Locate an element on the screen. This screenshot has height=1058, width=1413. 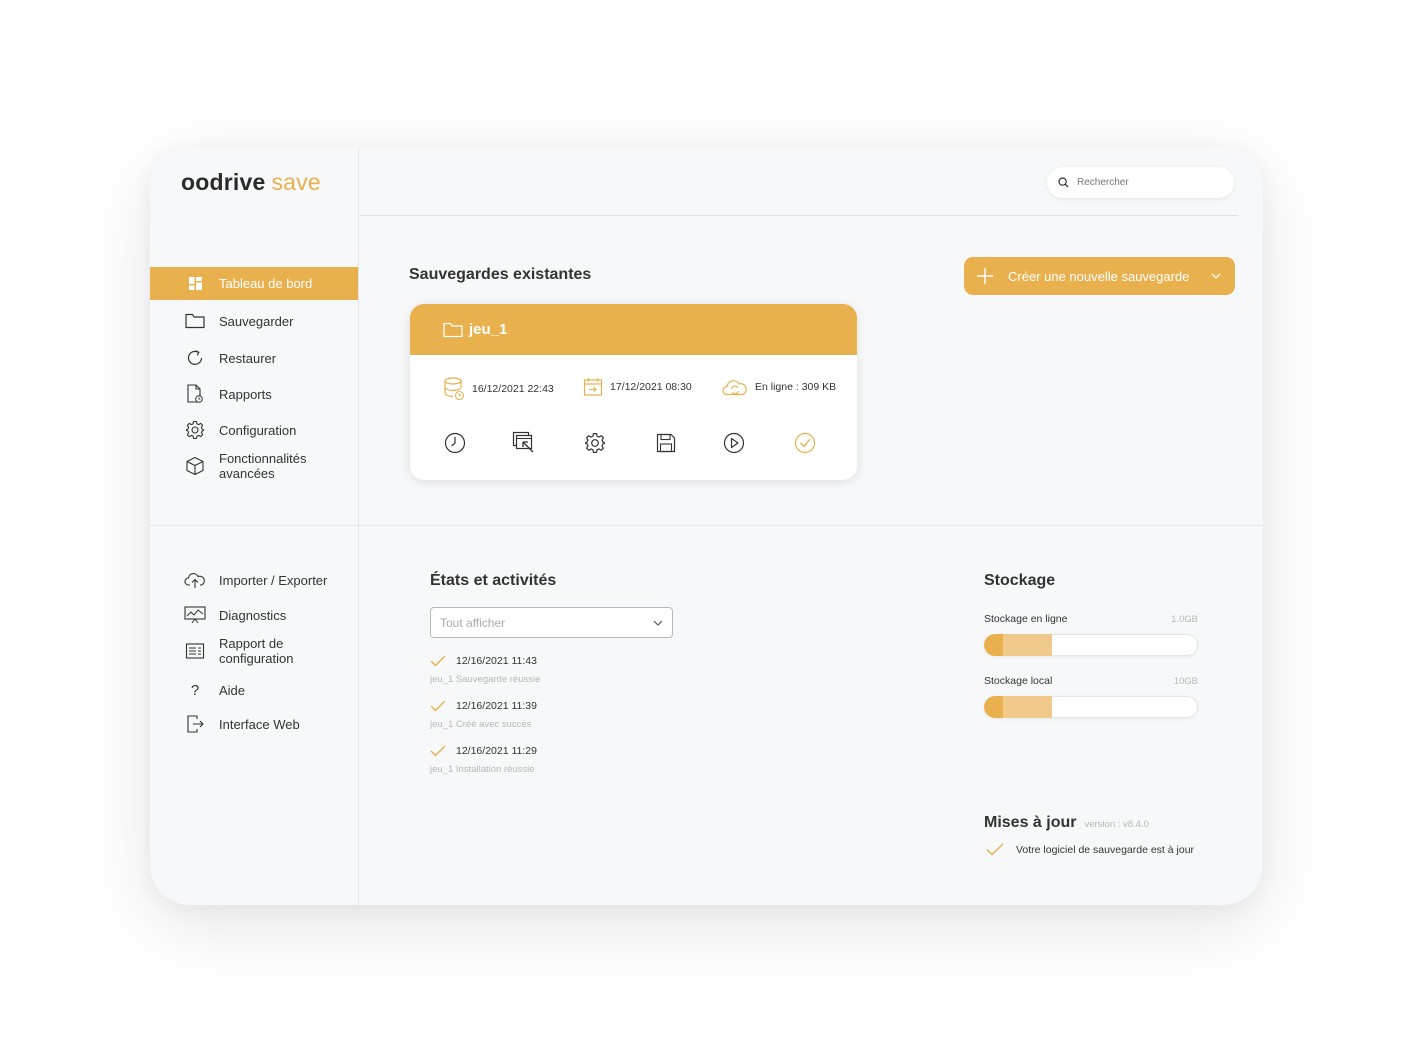
sidebar-item-backup: Sauvegarder is located at coordinates (254, 321).